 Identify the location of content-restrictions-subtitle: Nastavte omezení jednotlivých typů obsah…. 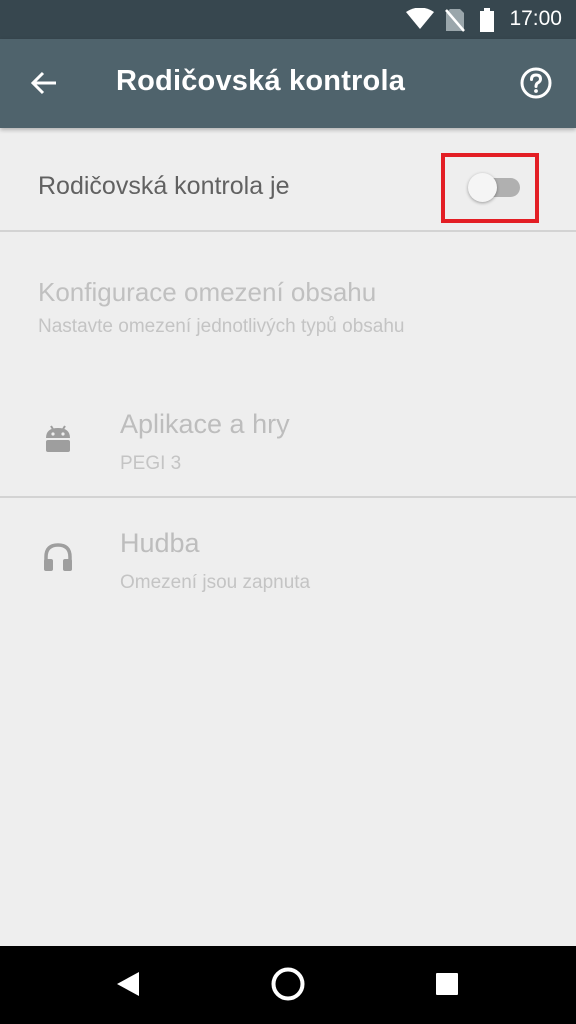
(221, 326).